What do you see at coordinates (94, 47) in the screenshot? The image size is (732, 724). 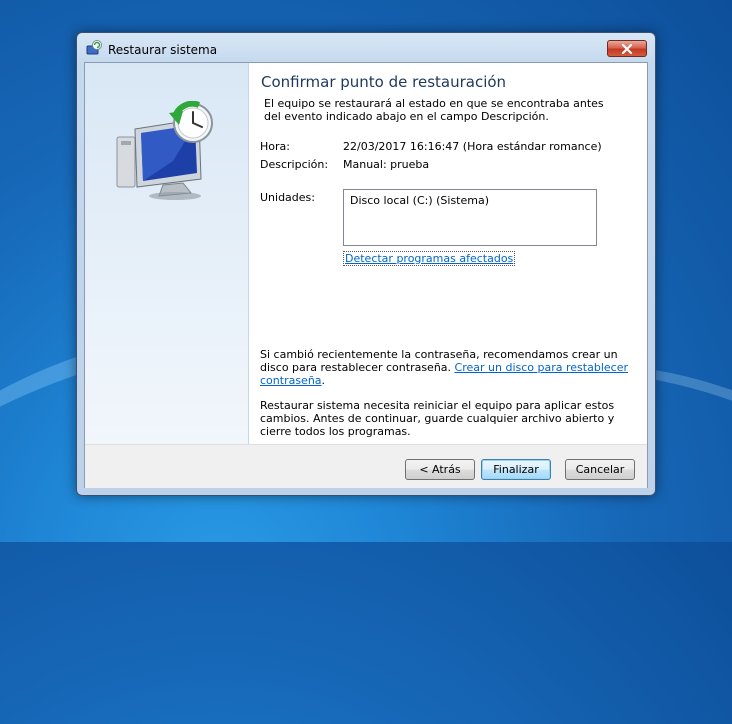 I see `system-restore-icon` at bounding box center [94, 47].